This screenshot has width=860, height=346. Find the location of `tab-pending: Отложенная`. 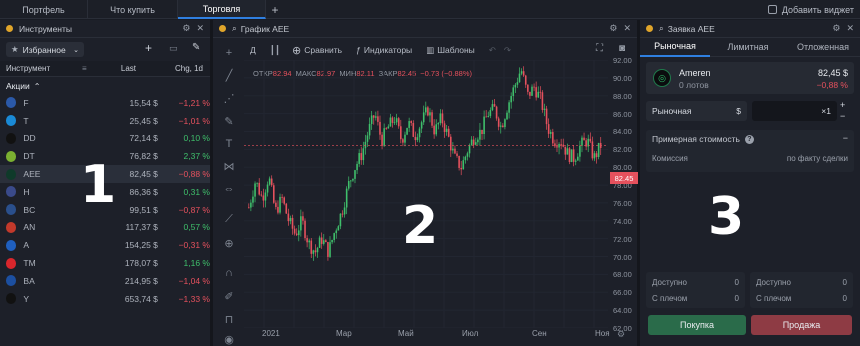

tab-pending: Отложенная is located at coordinates (823, 47).